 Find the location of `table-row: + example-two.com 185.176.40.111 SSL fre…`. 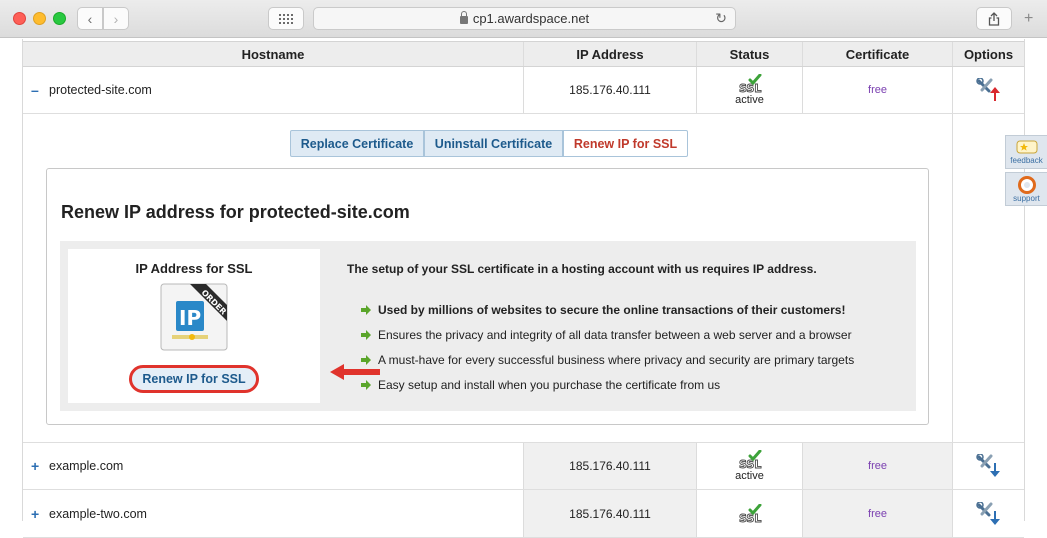

table-row: + example-two.com 185.176.40.111 SSL fre… is located at coordinates (523, 514).